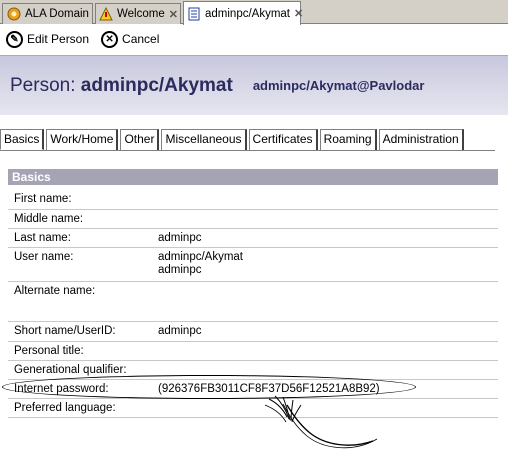 This screenshot has height=470, width=508. What do you see at coordinates (254, 39) in the screenshot?
I see `action-bar: ✎ Edit Person ✕ Cancel` at bounding box center [254, 39].